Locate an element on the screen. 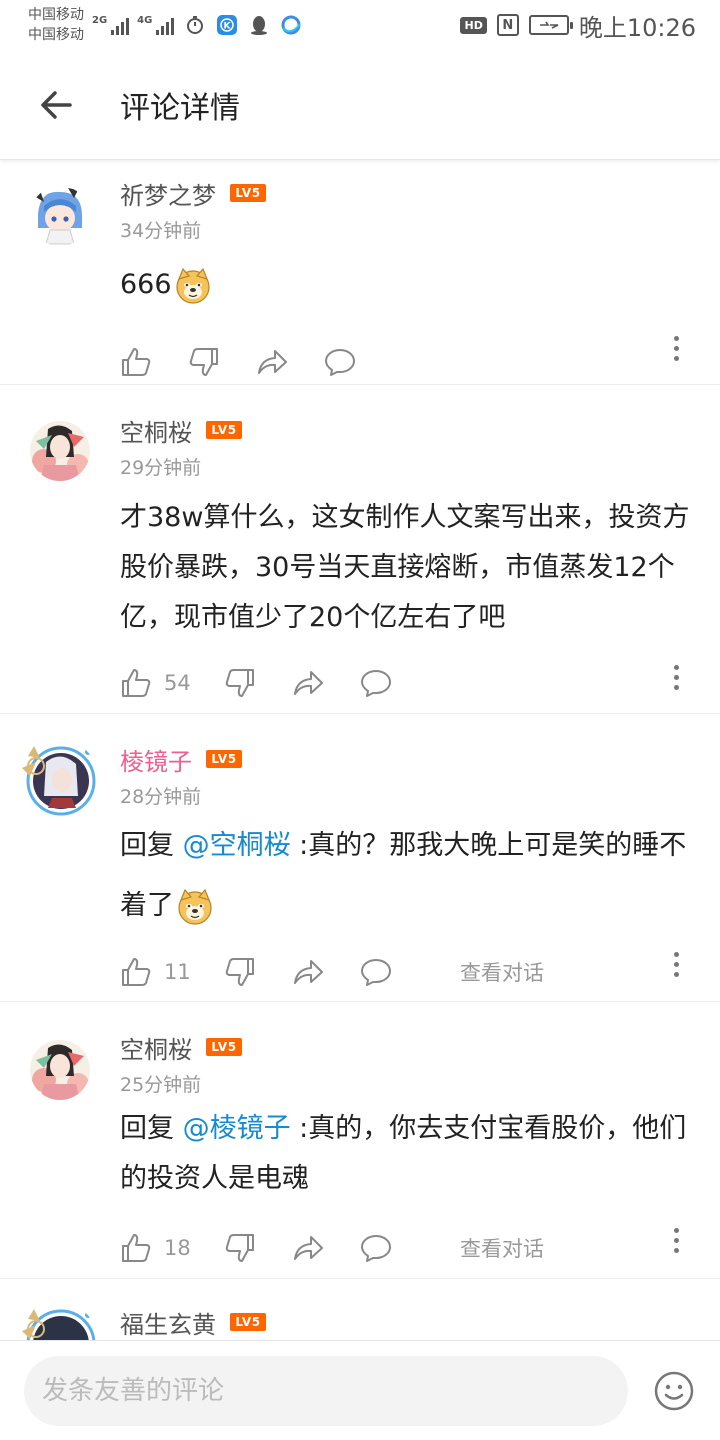 This screenshot has width=720, height=1440. like-button: 11 is located at coordinates (172, 972).